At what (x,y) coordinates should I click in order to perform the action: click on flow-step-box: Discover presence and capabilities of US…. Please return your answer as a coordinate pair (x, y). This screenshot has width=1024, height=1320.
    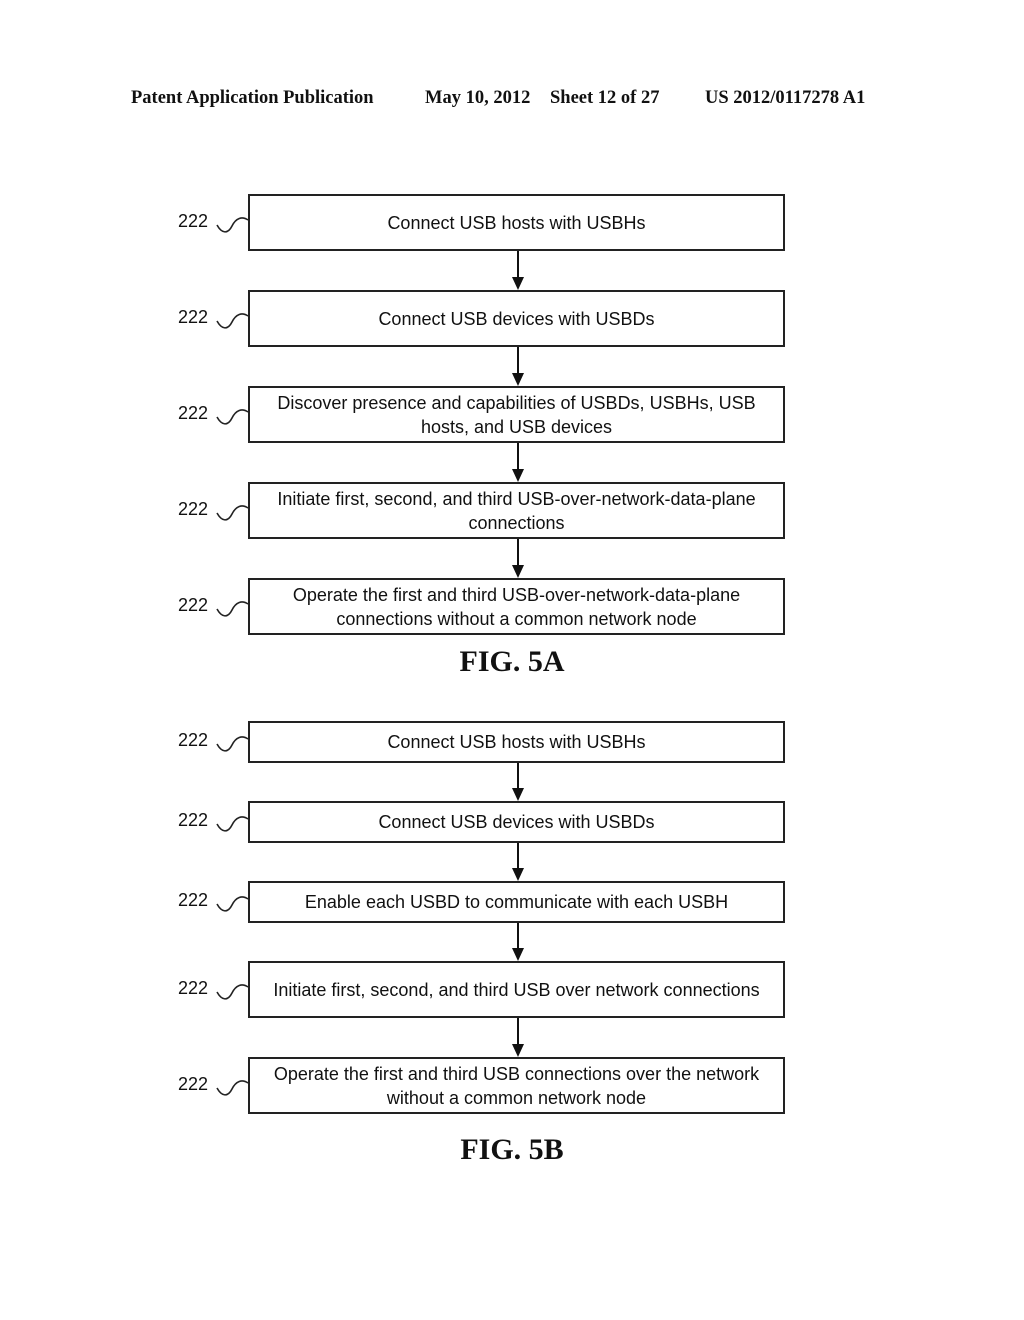
    Looking at the image, I should click on (516, 414).